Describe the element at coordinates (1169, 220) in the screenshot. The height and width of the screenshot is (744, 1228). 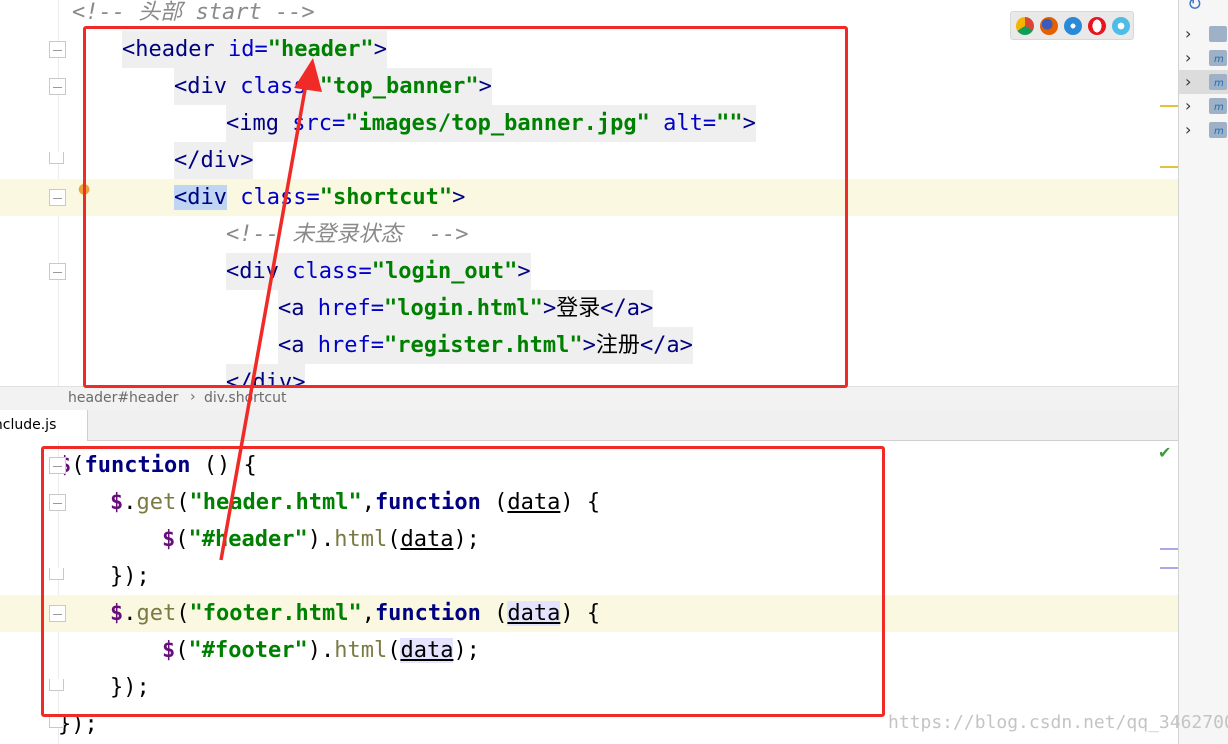
I see `scrollbar-strip` at that location.